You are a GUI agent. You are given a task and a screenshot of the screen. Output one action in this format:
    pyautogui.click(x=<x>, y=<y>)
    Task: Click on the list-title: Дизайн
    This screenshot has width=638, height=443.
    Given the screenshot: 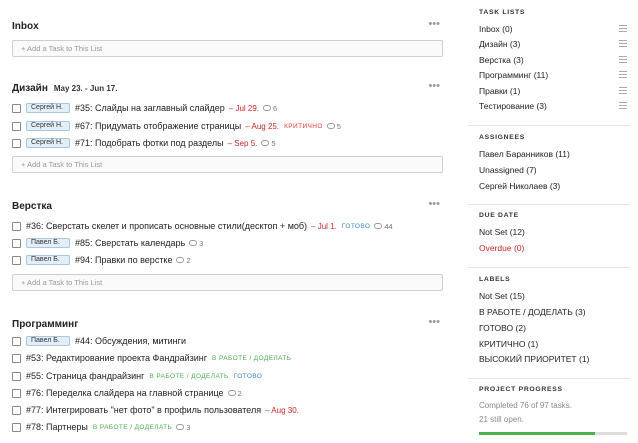 What is the action you would take?
    pyautogui.click(x=30, y=88)
    